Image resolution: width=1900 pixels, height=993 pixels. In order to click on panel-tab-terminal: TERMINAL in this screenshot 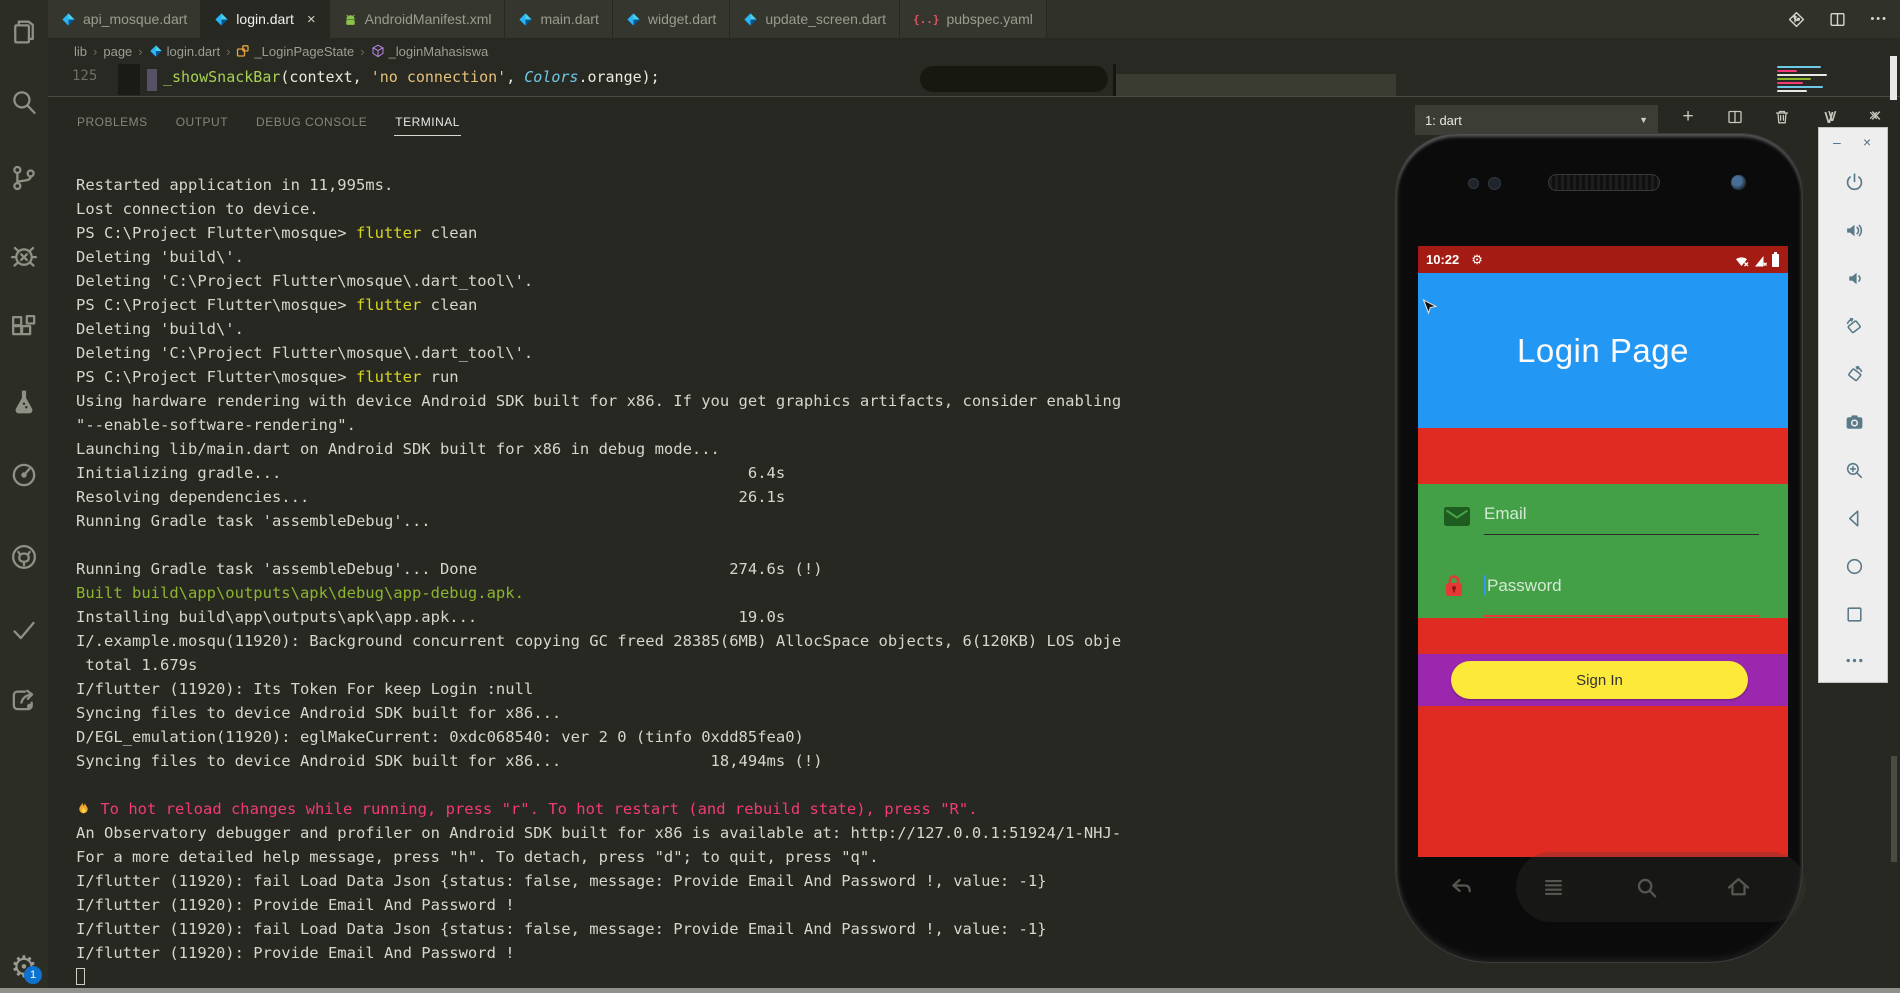, I will do `click(427, 122)`.